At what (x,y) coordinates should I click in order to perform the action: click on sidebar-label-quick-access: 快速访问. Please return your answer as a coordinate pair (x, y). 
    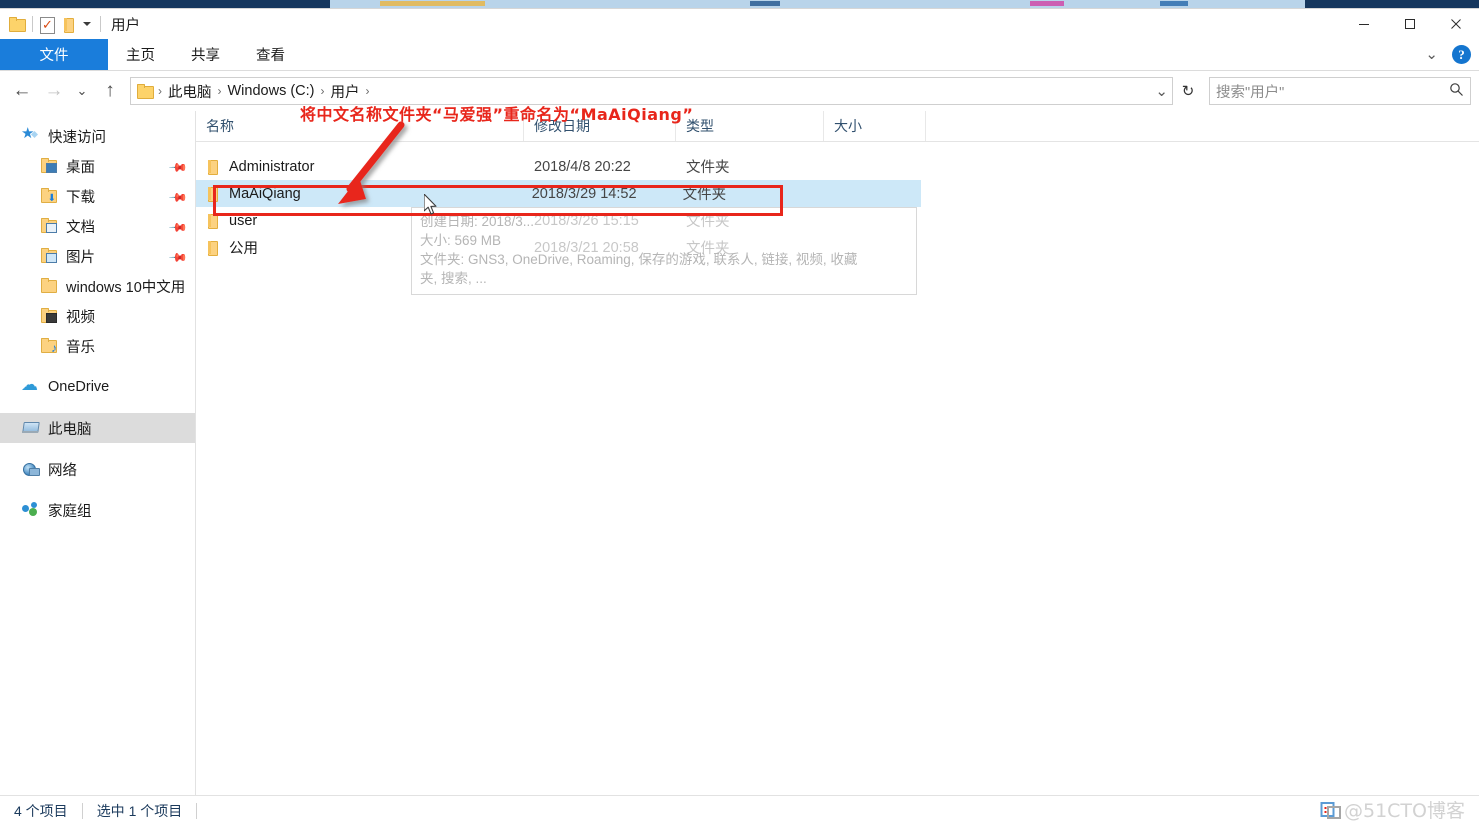
    Looking at the image, I should click on (77, 137).